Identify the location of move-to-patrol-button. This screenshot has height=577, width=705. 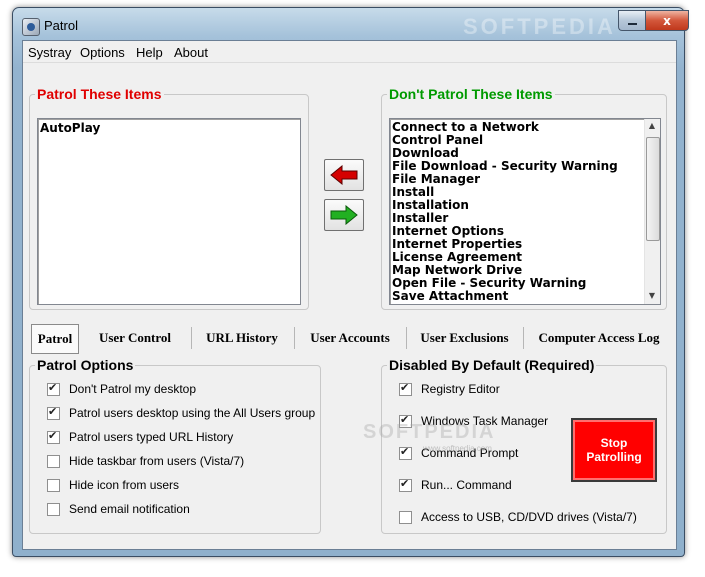
(344, 175).